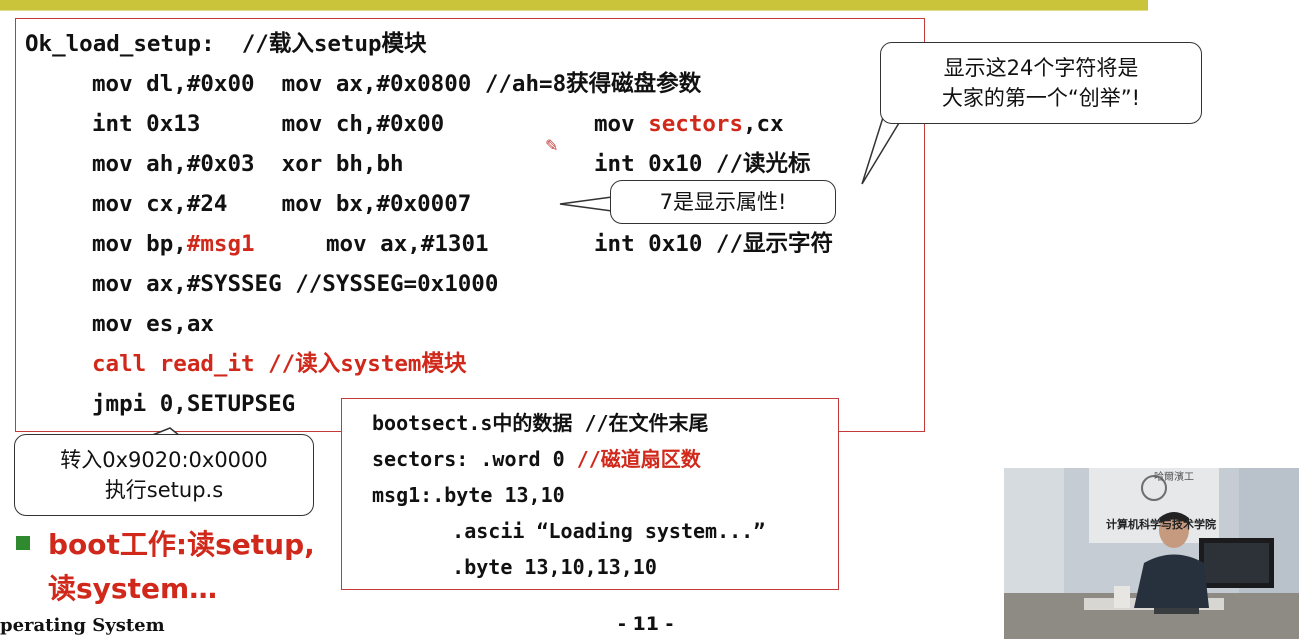 The height and width of the screenshot is (639, 1299). I want to click on video-scene, so click(1151, 553).